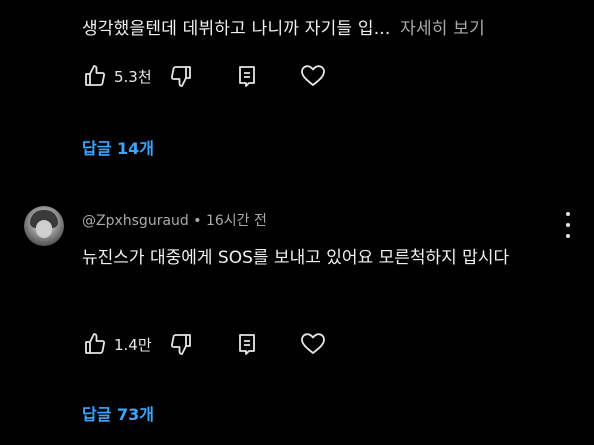 This screenshot has height=445, width=594. I want to click on more-vert-icon, so click(568, 225).